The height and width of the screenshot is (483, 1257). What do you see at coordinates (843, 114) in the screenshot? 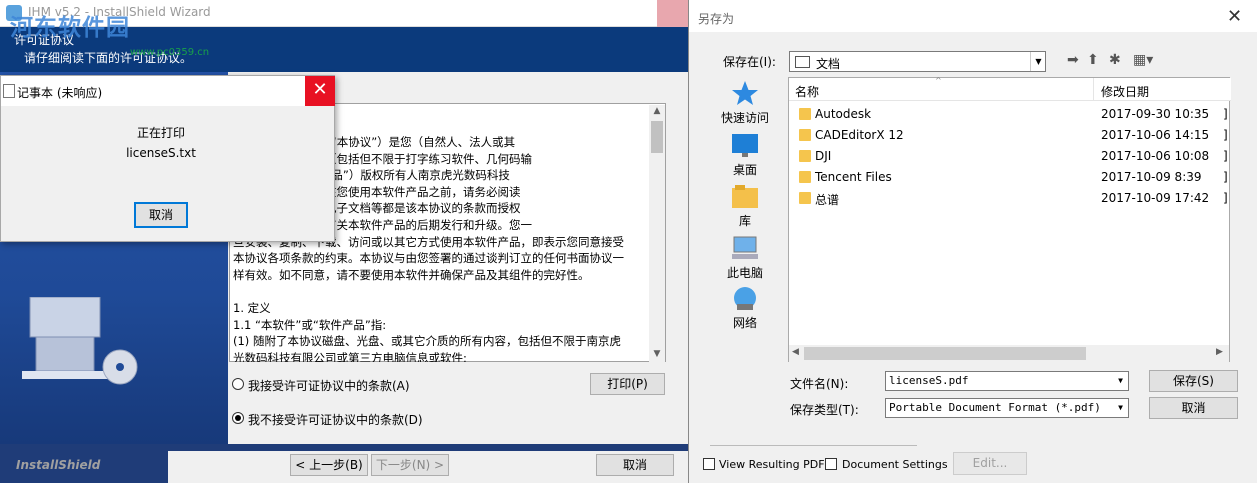
I see `file-name: Autodesk` at bounding box center [843, 114].